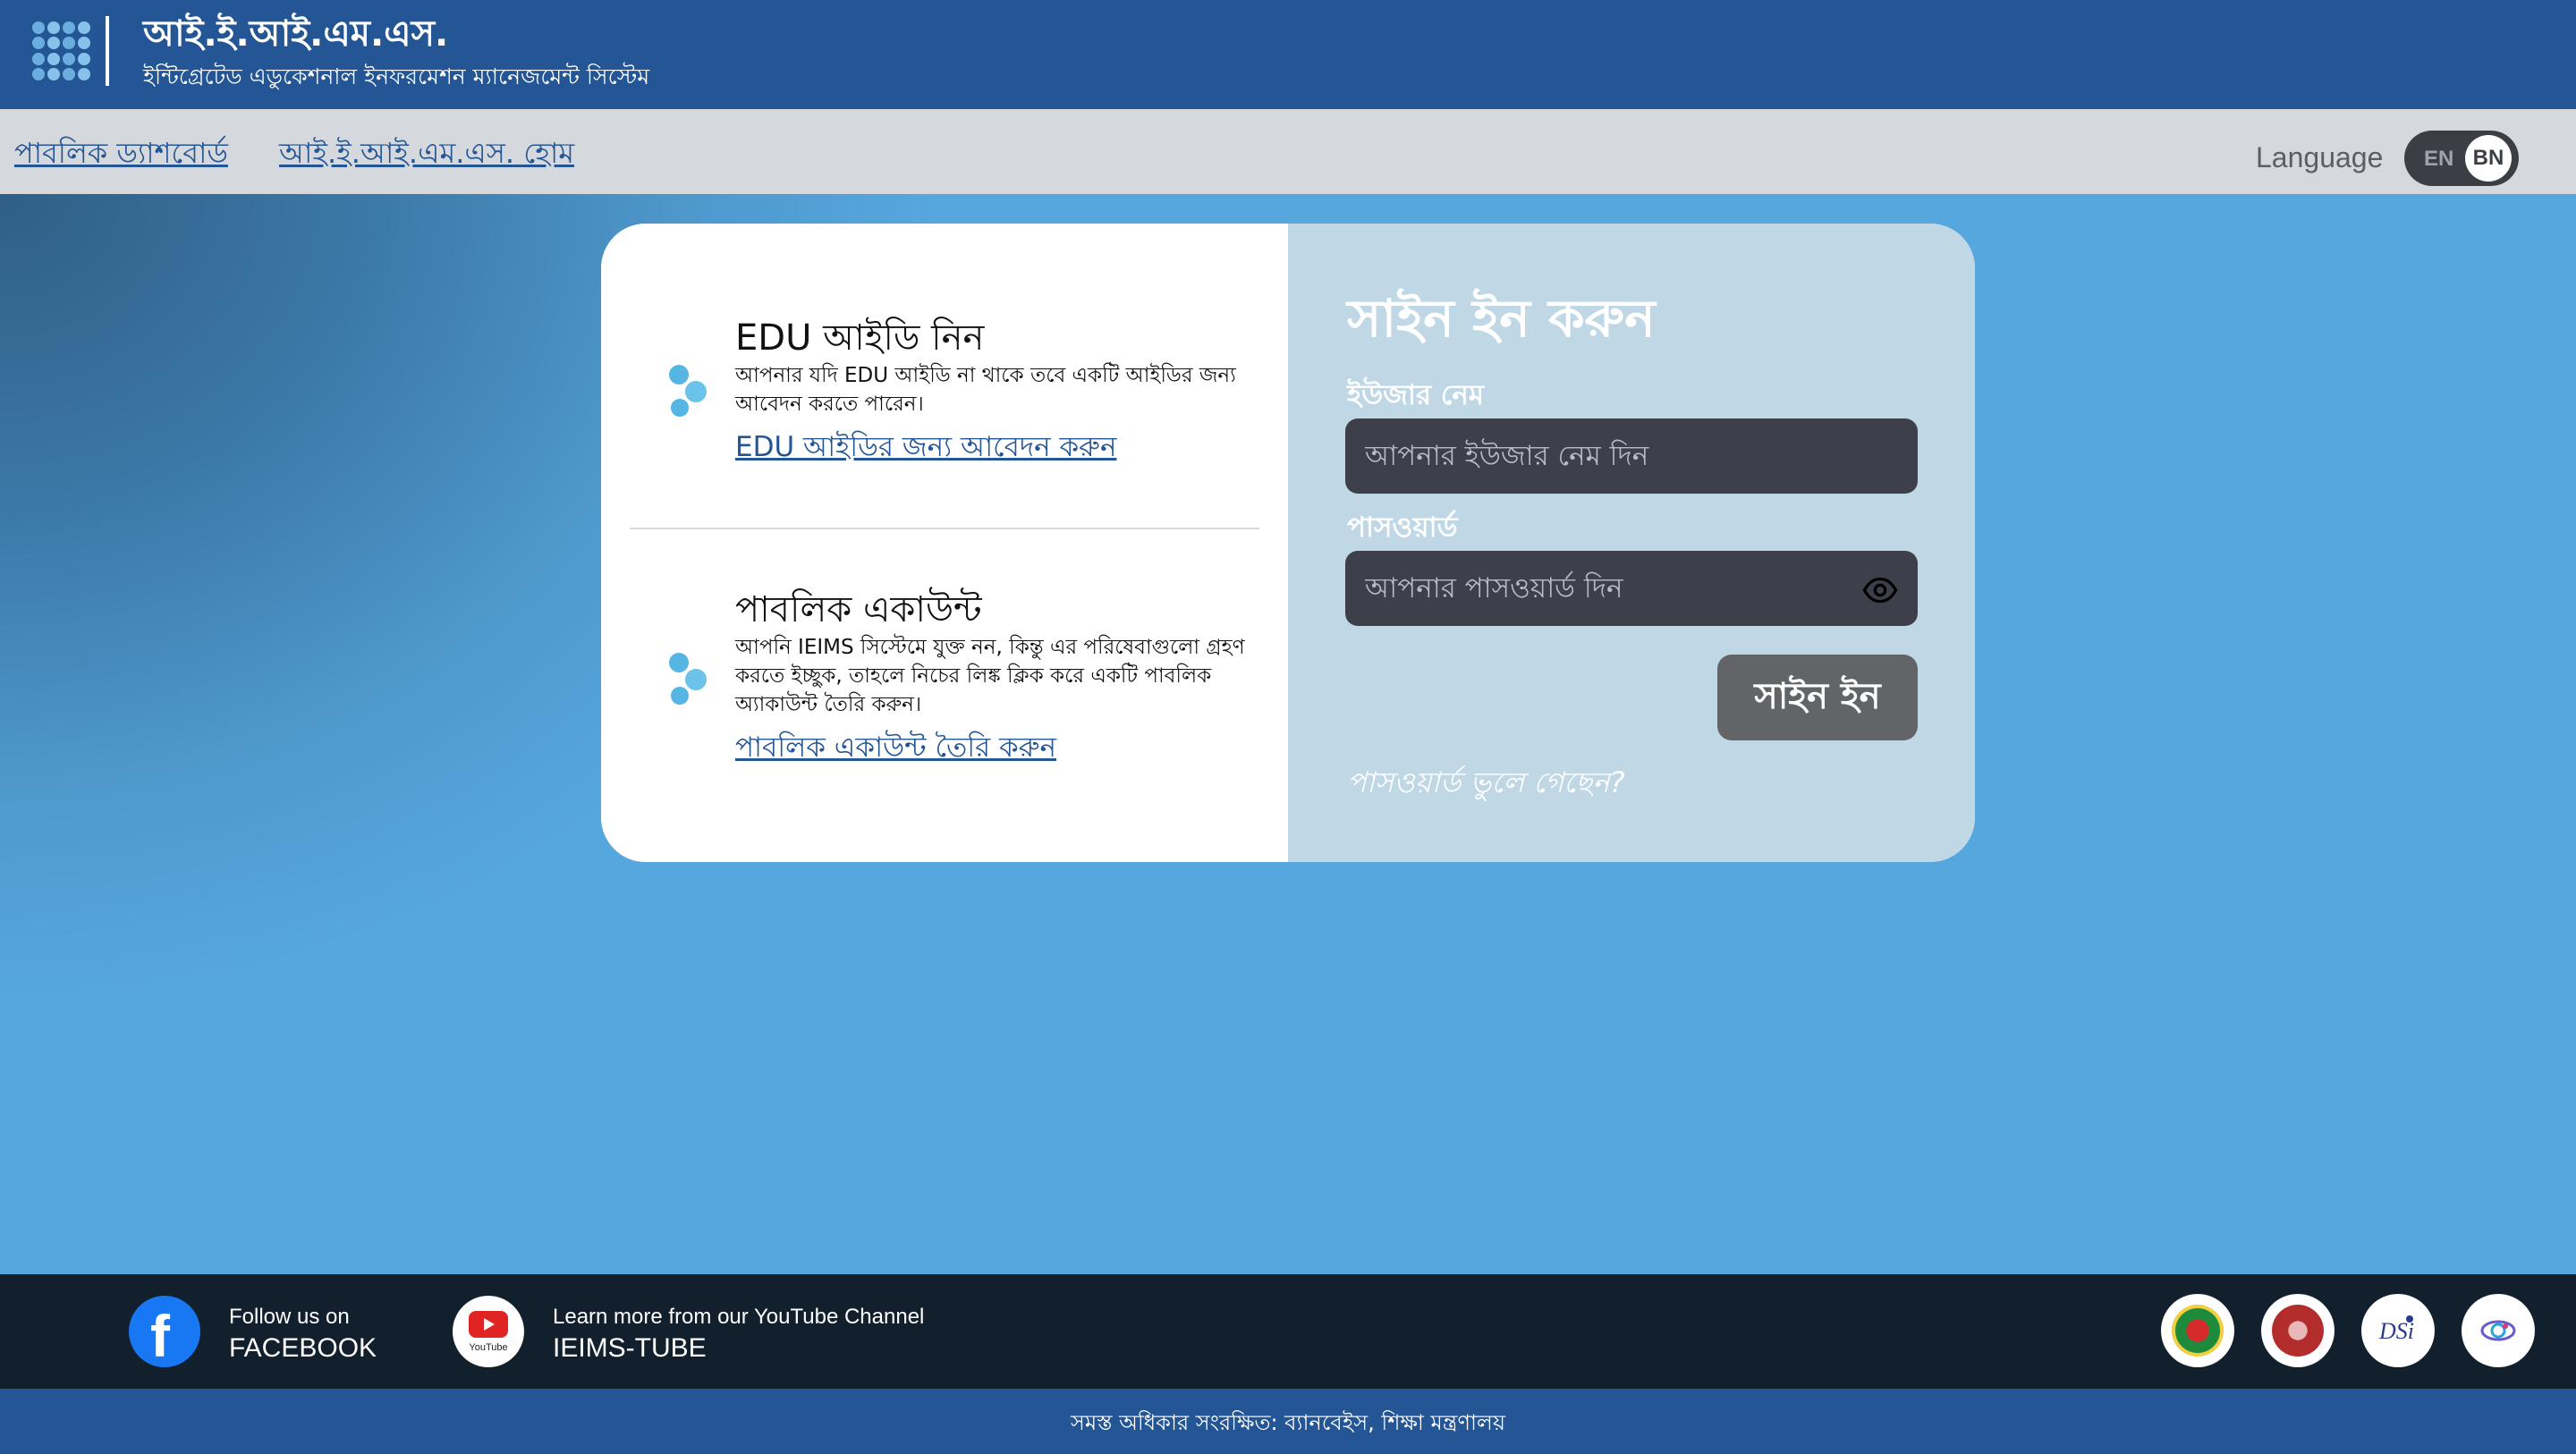 This screenshot has width=2576, height=1454. Describe the element at coordinates (2488, 158) in the screenshot. I see `language-option-bn: BN` at that location.